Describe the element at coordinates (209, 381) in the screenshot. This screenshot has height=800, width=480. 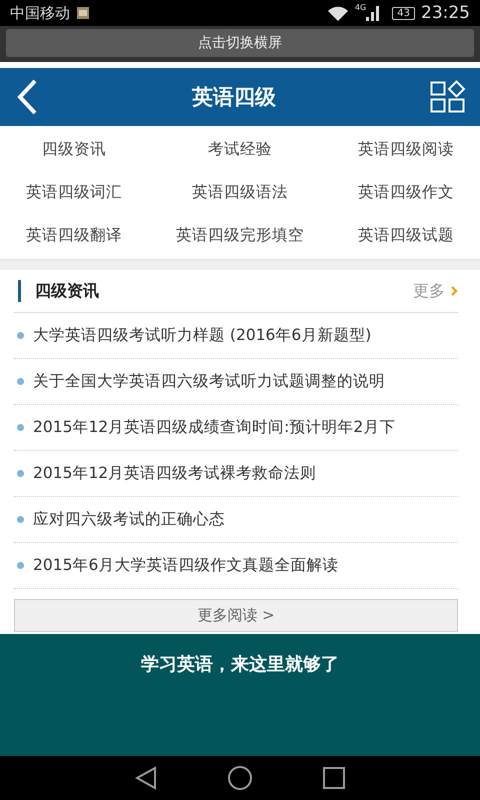
I see `article-link: 关于全国大学英语四六级考试听力试题调整的说明` at that location.